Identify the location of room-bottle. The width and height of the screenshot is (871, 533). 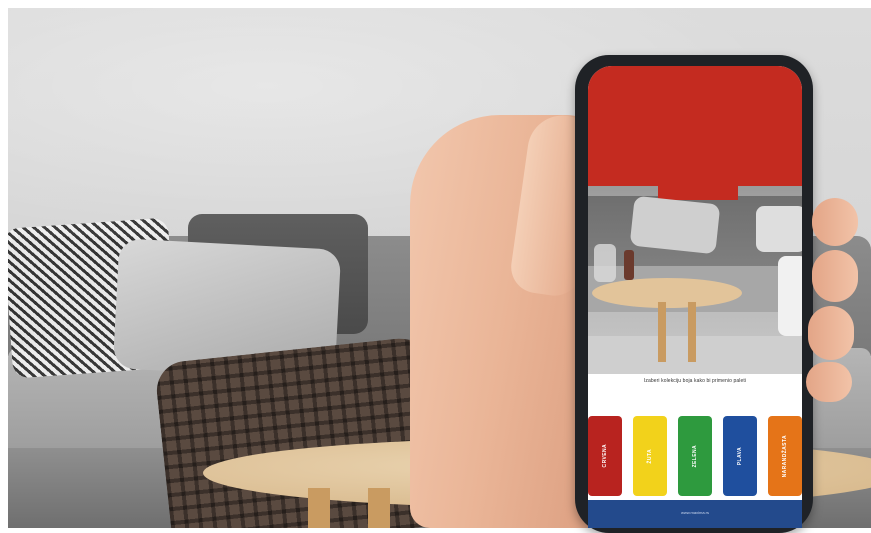
(629, 265).